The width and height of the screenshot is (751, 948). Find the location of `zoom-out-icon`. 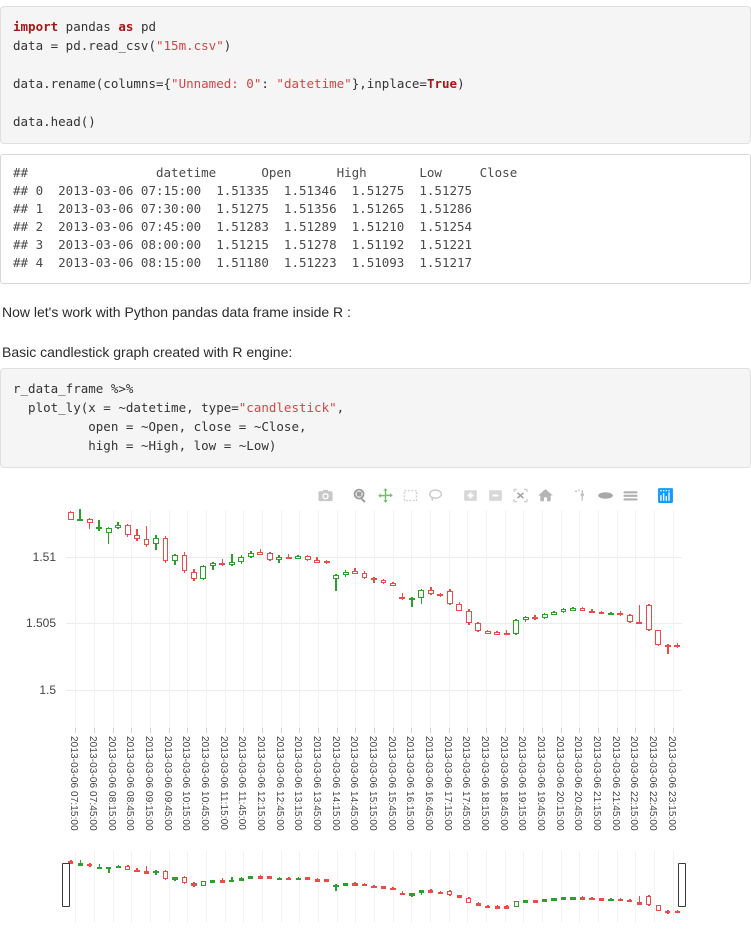

zoom-out-icon is located at coordinates (495, 495).